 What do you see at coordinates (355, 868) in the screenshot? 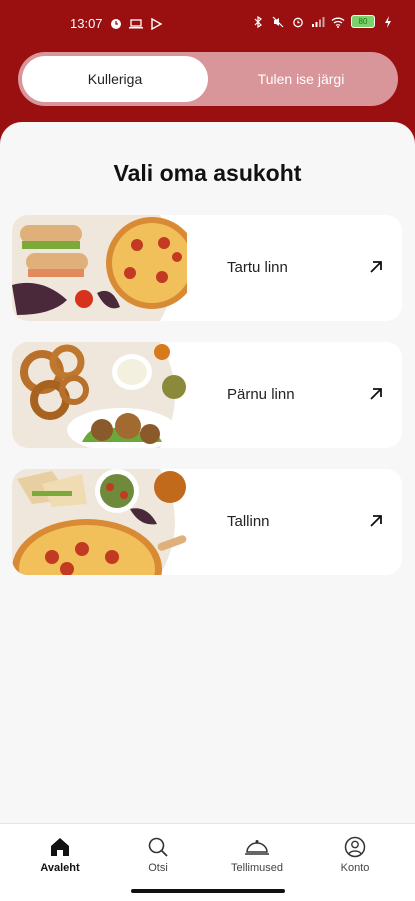
I see `nav-account-label: Konto` at bounding box center [355, 868].